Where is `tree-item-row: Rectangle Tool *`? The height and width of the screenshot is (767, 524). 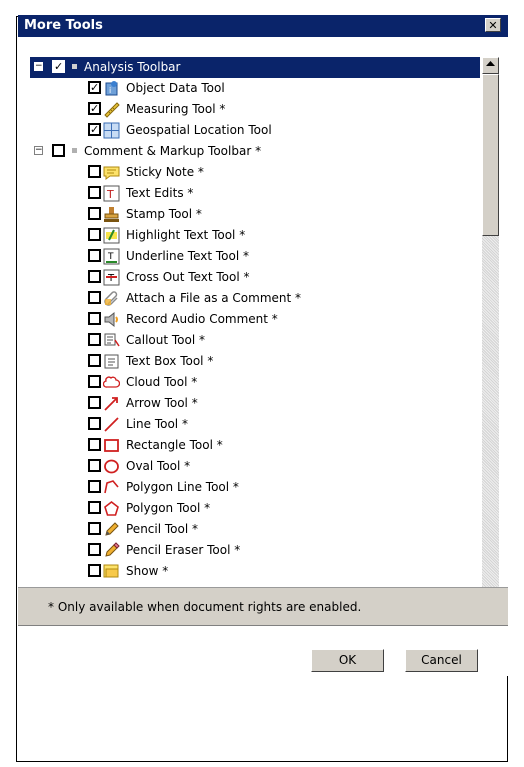
tree-item-row: Rectangle Tool * is located at coordinates (255, 445).